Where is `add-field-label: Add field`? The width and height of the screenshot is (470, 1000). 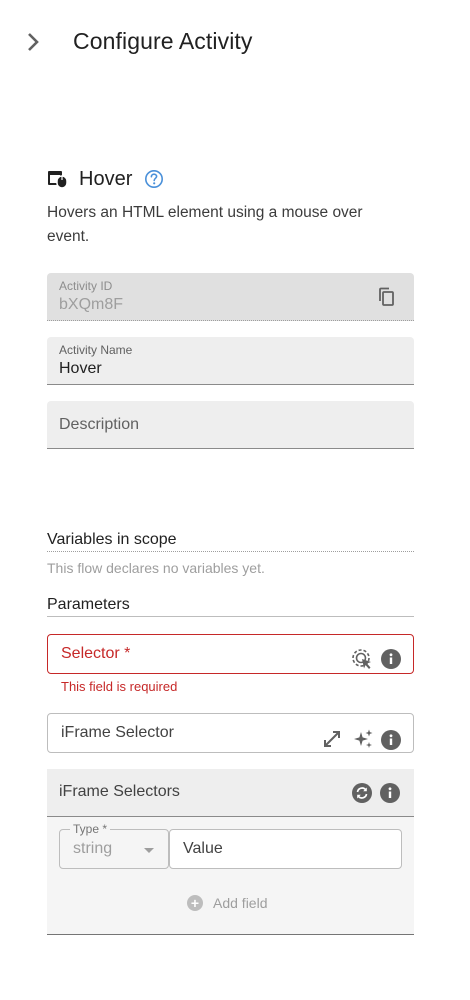 add-field-label: Add field is located at coordinates (240, 903).